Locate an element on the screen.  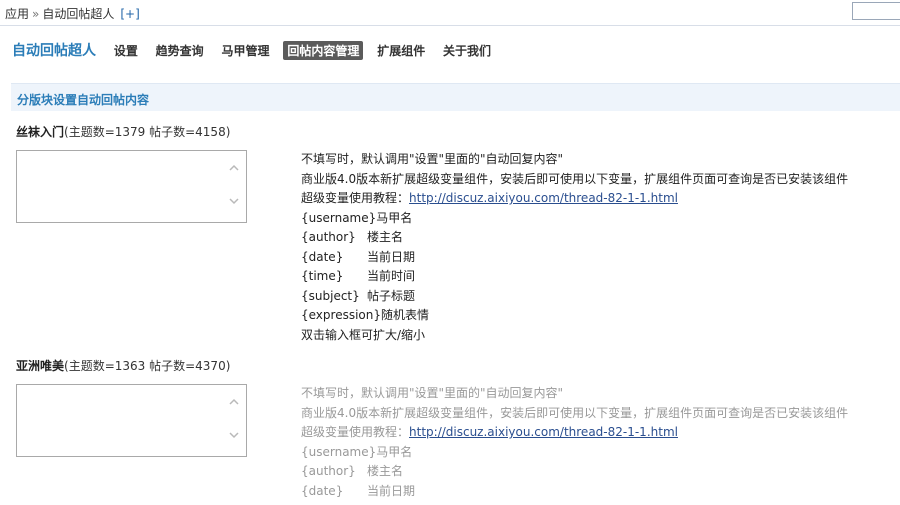
forum-stats: (主题数=1363 帖子数=4370) is located at coordinates (147, 366).